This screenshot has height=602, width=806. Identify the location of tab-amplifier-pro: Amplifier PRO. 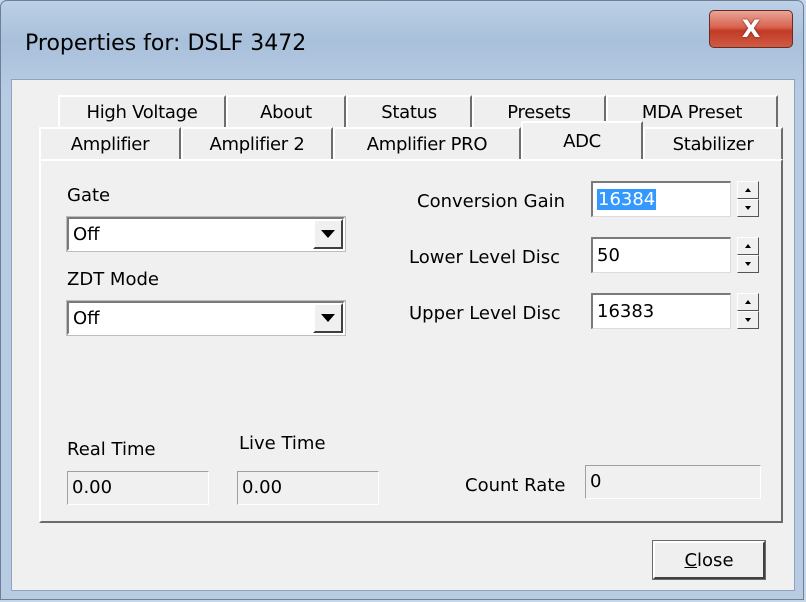
(427, 143).